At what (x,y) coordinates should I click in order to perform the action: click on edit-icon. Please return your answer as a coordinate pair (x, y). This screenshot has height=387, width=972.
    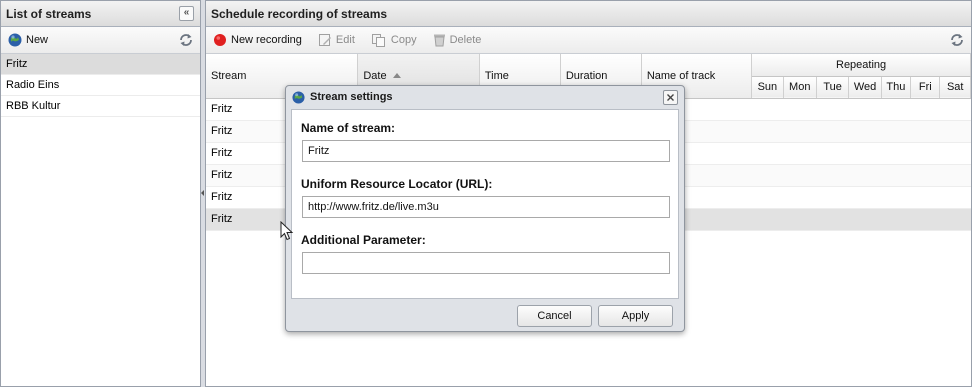
    Looking at the image, I should click on (324, 40).